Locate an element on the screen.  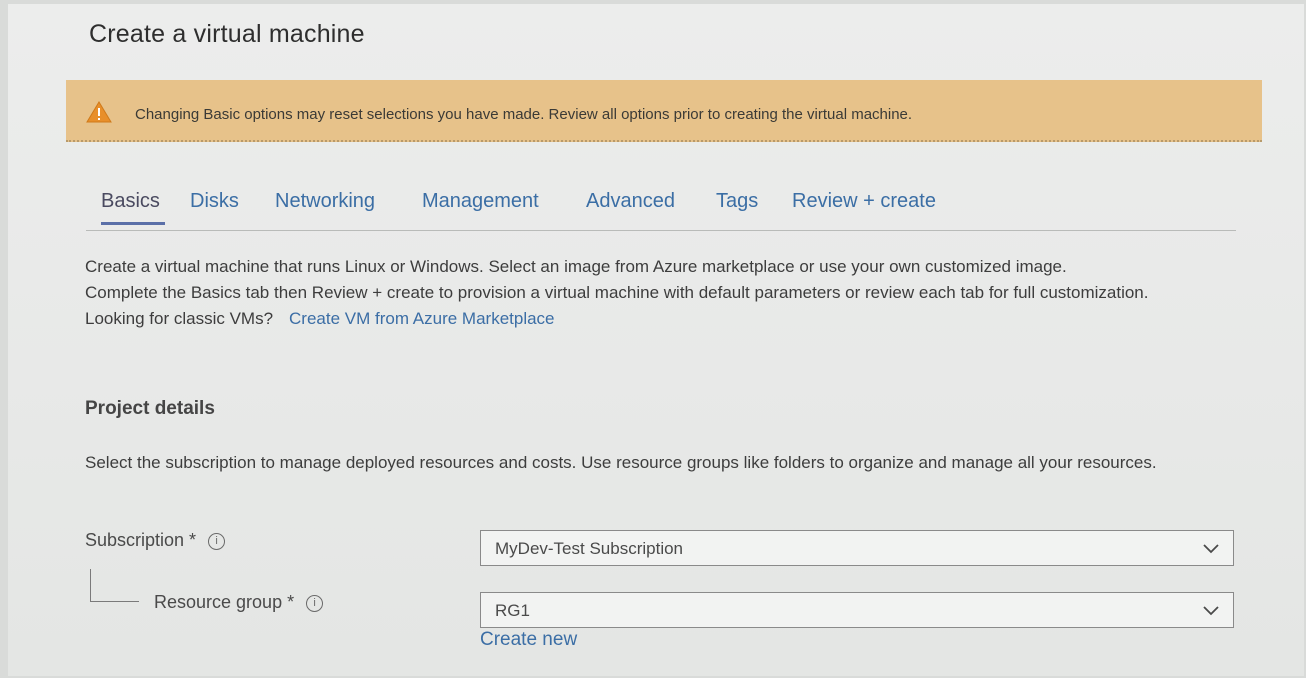
tab-review-create: Review + create is located at coordinates (864, 201).